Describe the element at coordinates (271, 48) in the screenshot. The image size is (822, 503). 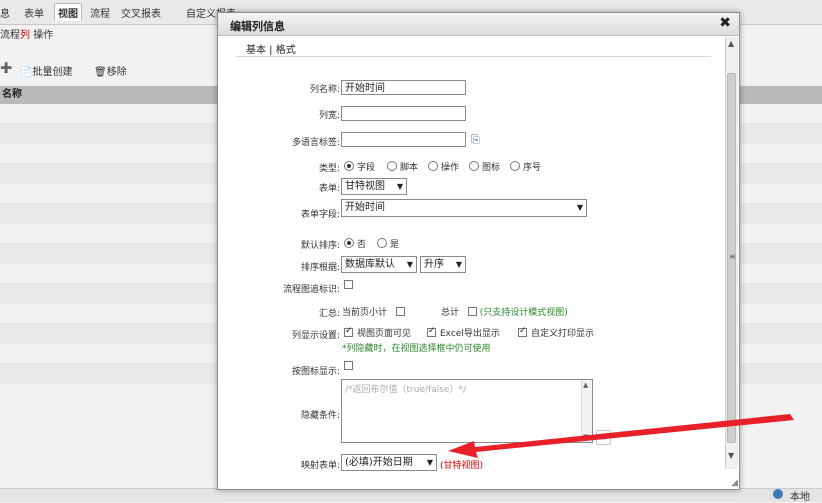
I see `section-tabs: 基本 | 格式` at that location.